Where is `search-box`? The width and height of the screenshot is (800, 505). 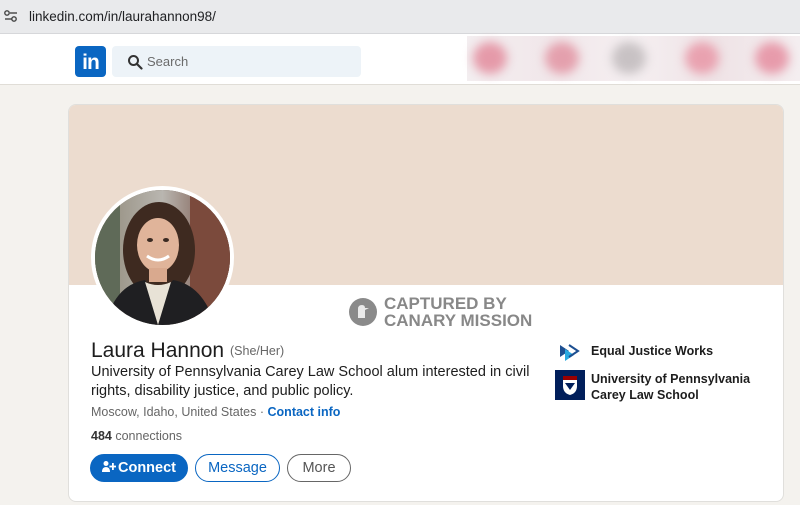 search-box is located at coordinates (236, 61).